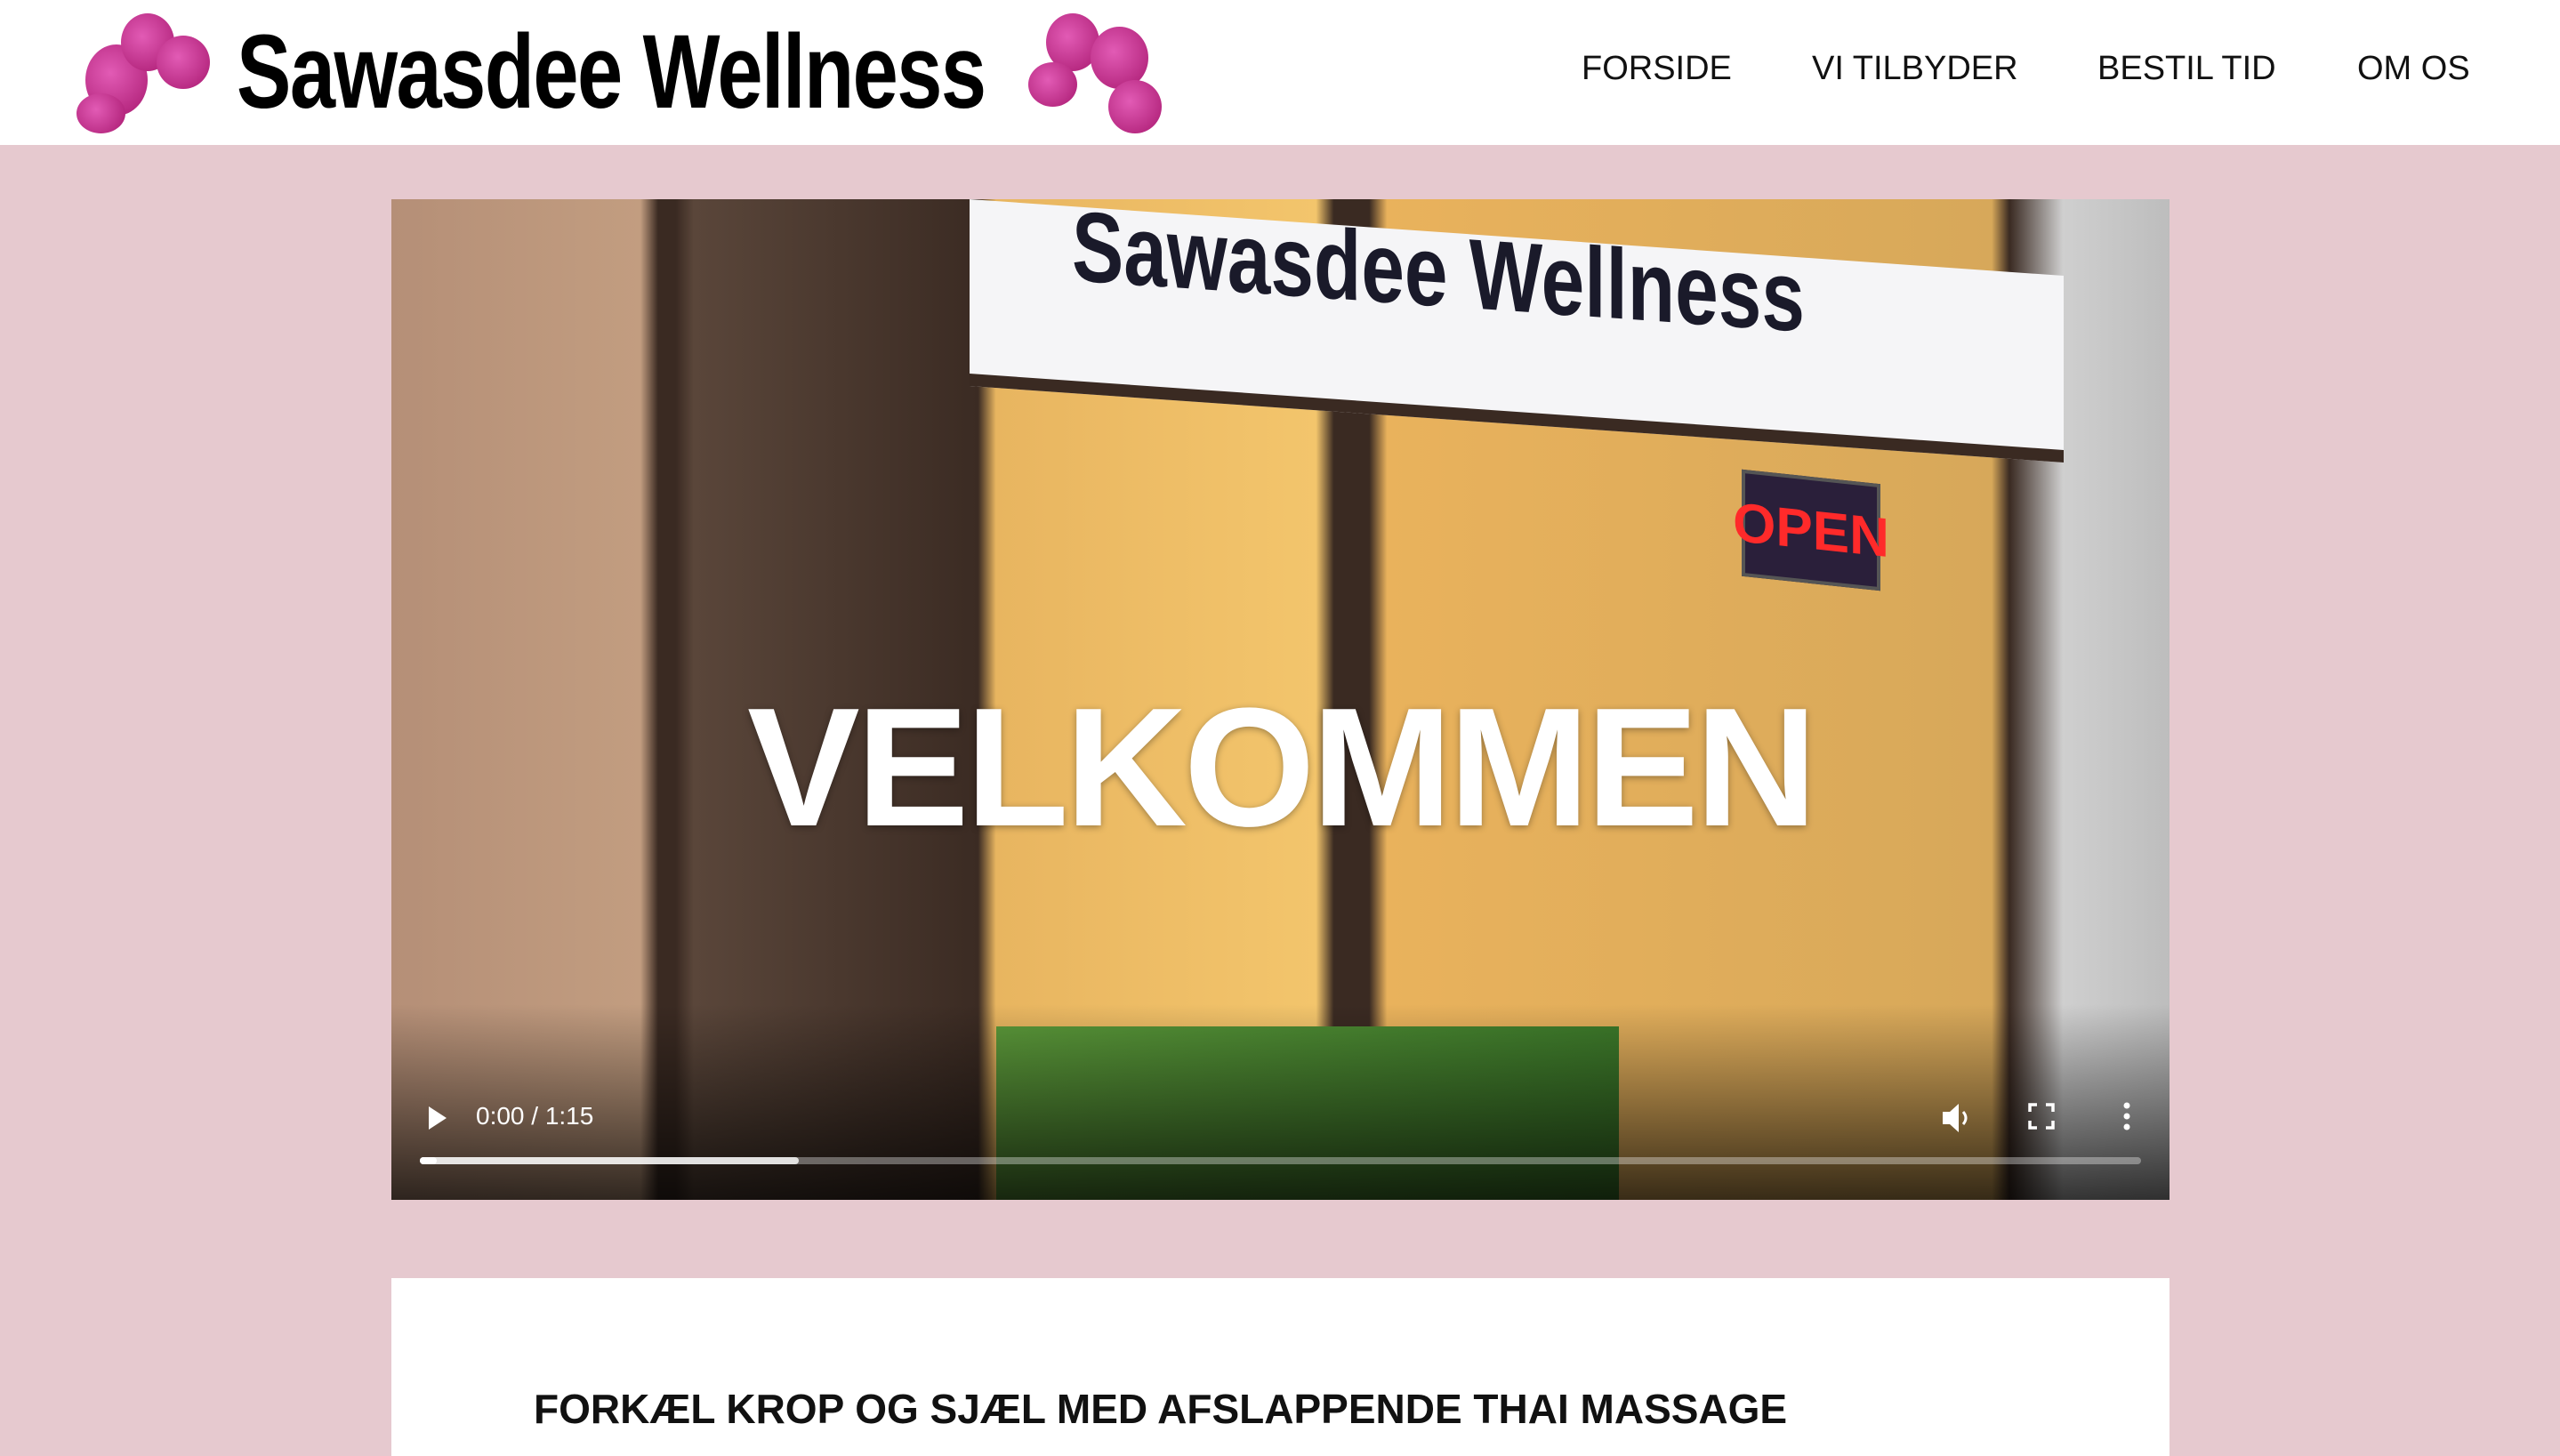  I want to click on fullscreen-icon, so click(2042, 1116).